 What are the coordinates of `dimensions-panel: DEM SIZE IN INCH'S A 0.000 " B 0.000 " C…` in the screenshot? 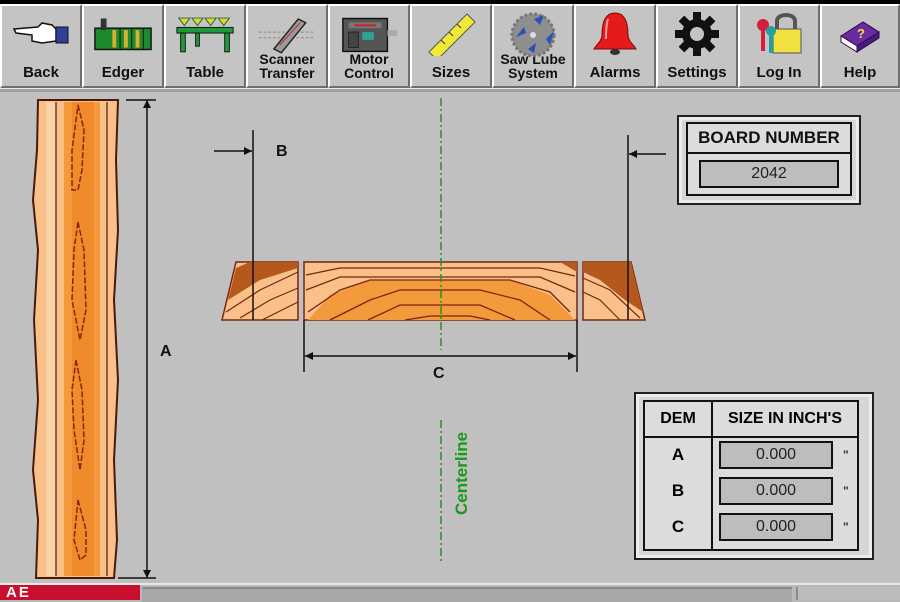 It's located at (754, 476).